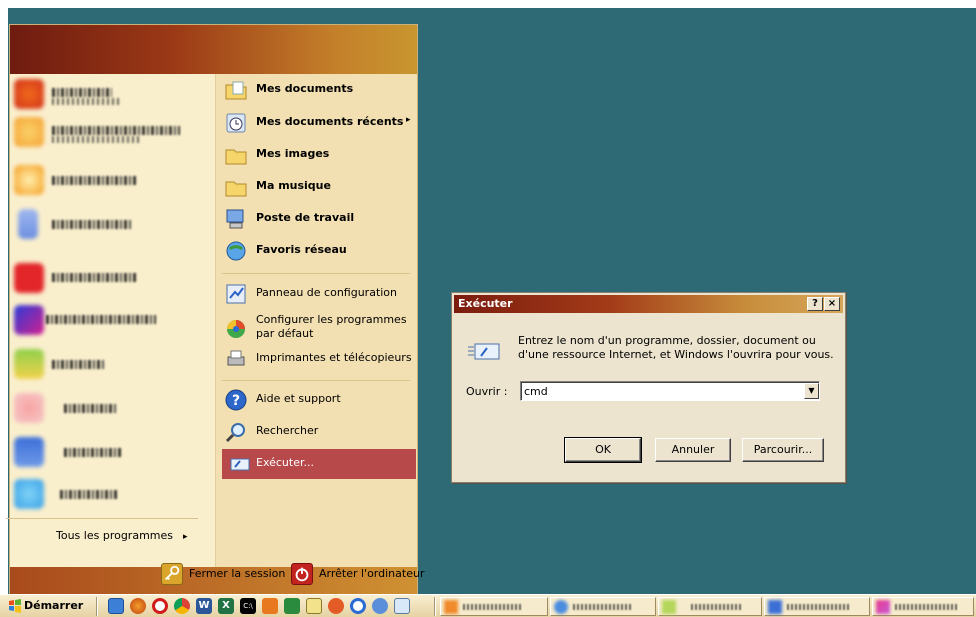 The image size is (976, 617). What do you see at coordinates (811, 391) in the screenshot?
I see `chevron-down-icon: ▼` at bounding box center [811, 391].